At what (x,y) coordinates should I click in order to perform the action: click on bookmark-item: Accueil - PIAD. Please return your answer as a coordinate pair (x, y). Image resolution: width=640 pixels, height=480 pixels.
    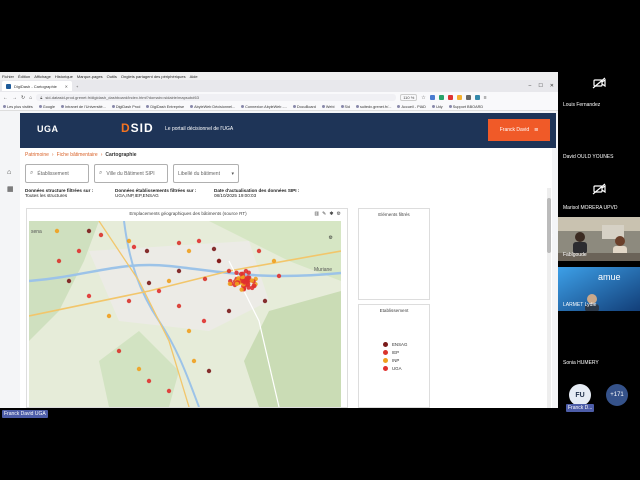
    Looking at the image, I should click on (411, 107).